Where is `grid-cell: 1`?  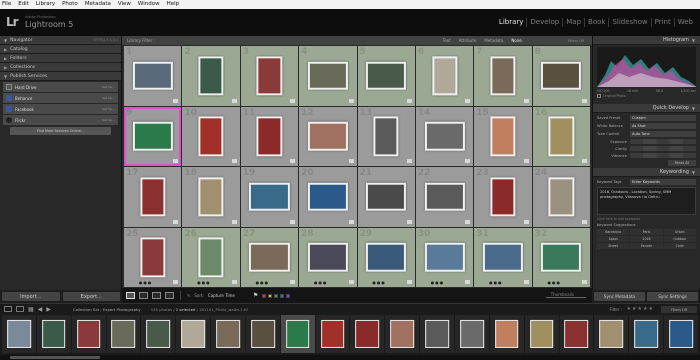 grid-cell: 1 is located at coordinates (153, 76).